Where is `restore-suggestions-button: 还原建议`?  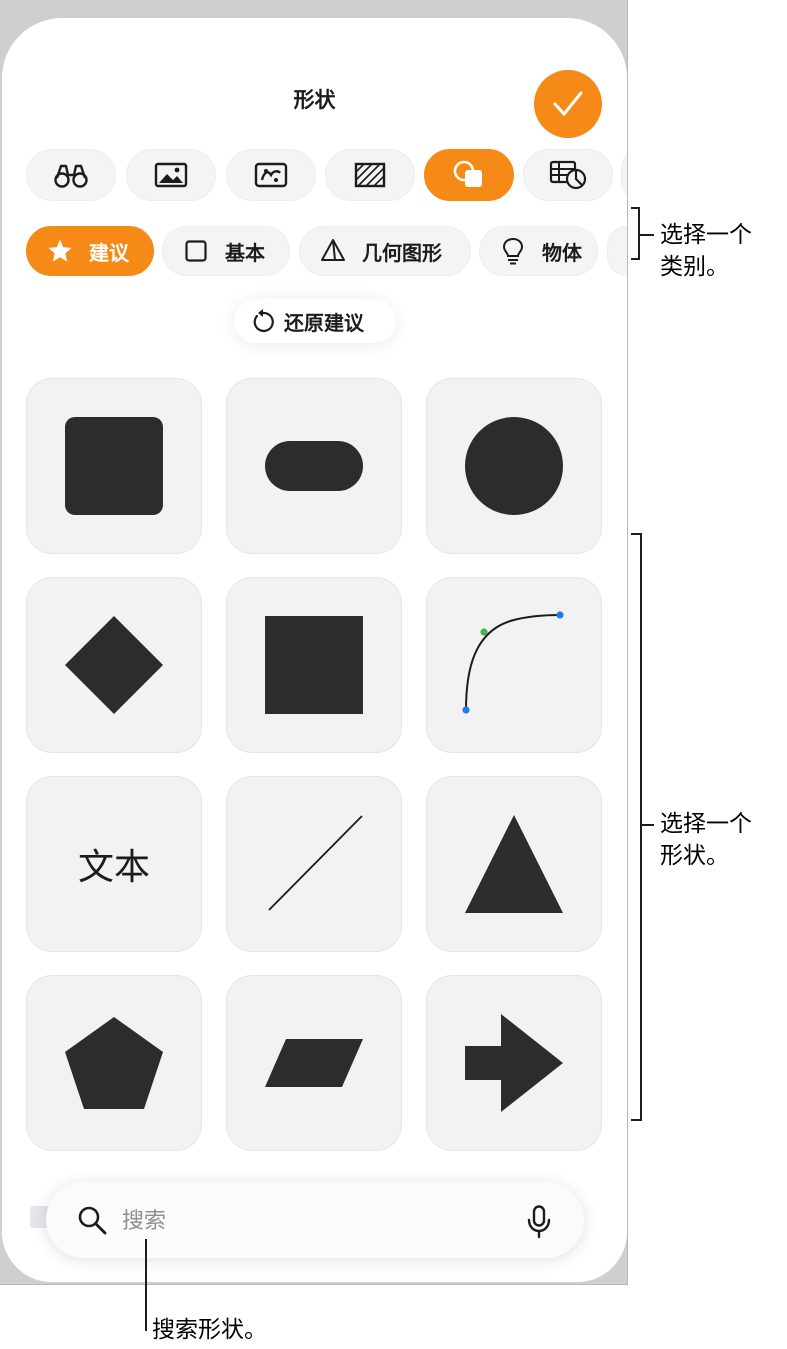
restore-suggestions-button: 还原建议 is located at coordinates (315, 321).